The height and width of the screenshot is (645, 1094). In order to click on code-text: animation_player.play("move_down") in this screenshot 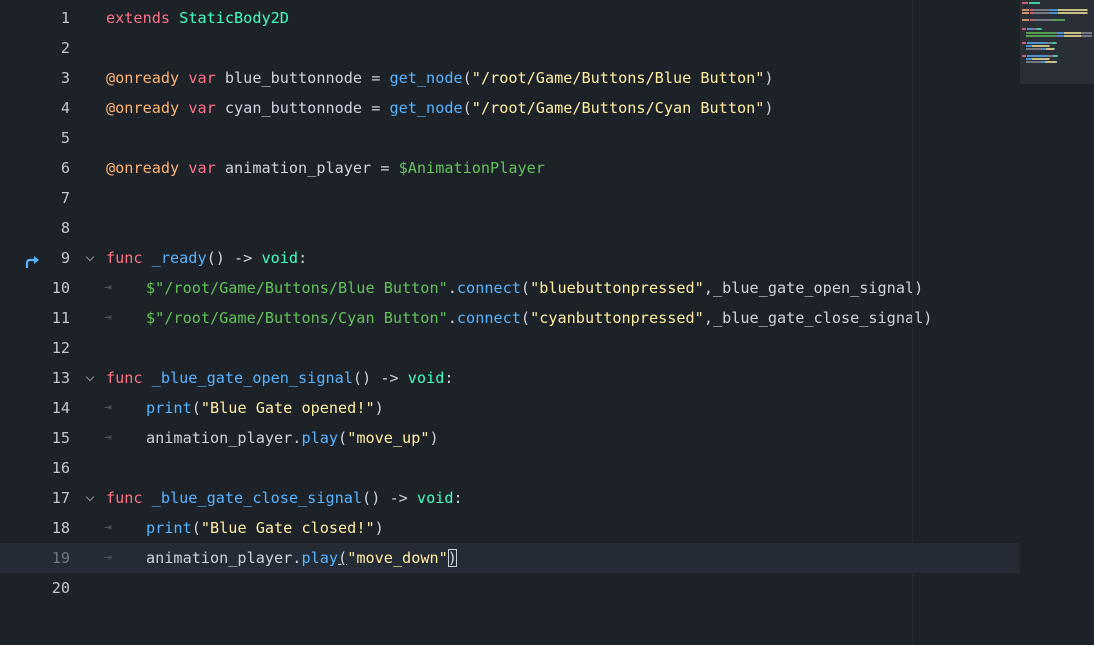, I will do `click(281, 558)`.